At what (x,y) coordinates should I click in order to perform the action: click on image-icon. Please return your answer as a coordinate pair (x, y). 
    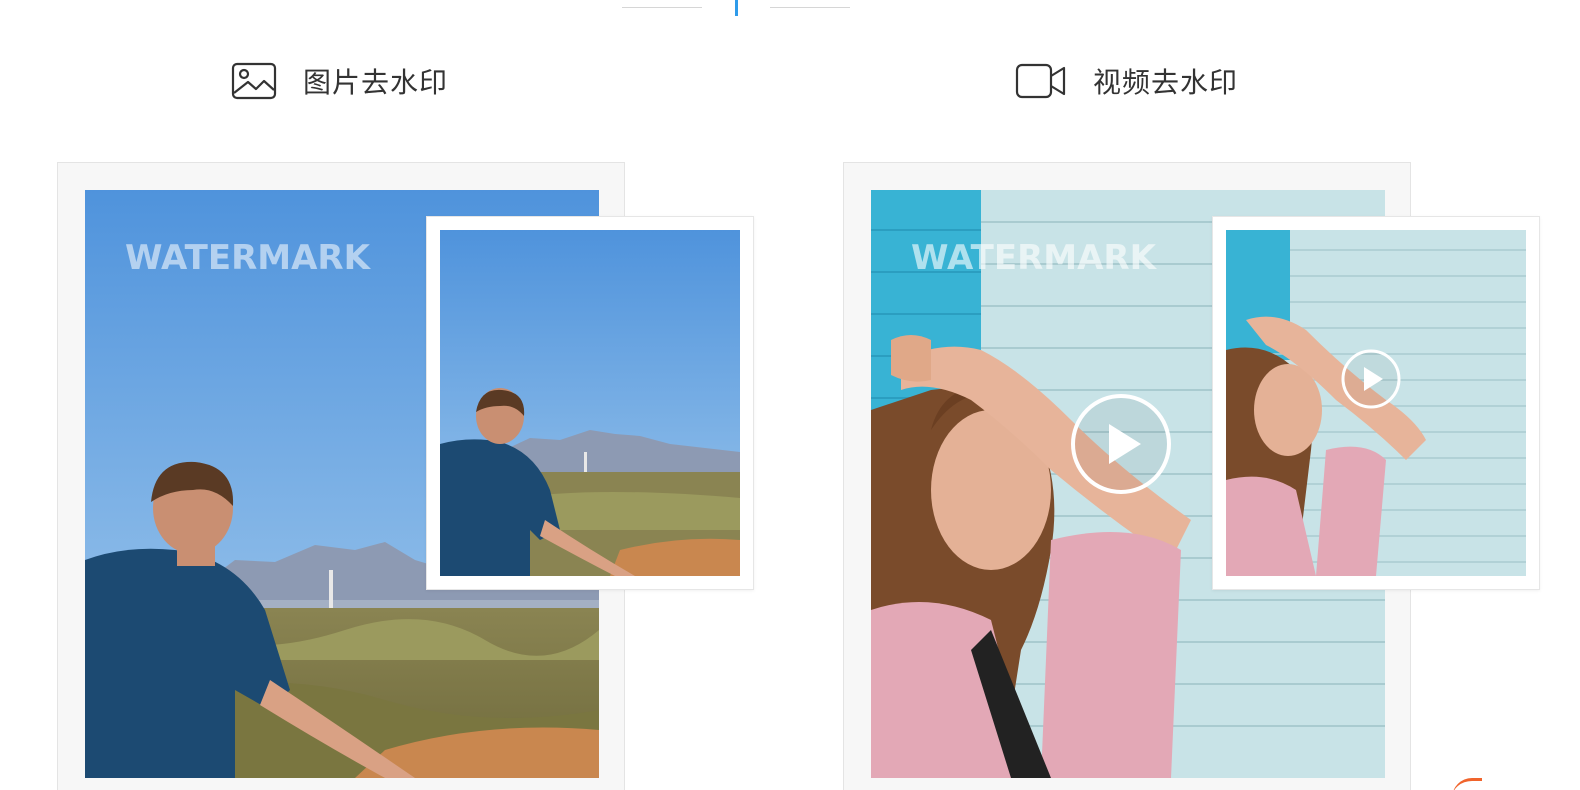
    Looking at the image, I should click on (254, 81).